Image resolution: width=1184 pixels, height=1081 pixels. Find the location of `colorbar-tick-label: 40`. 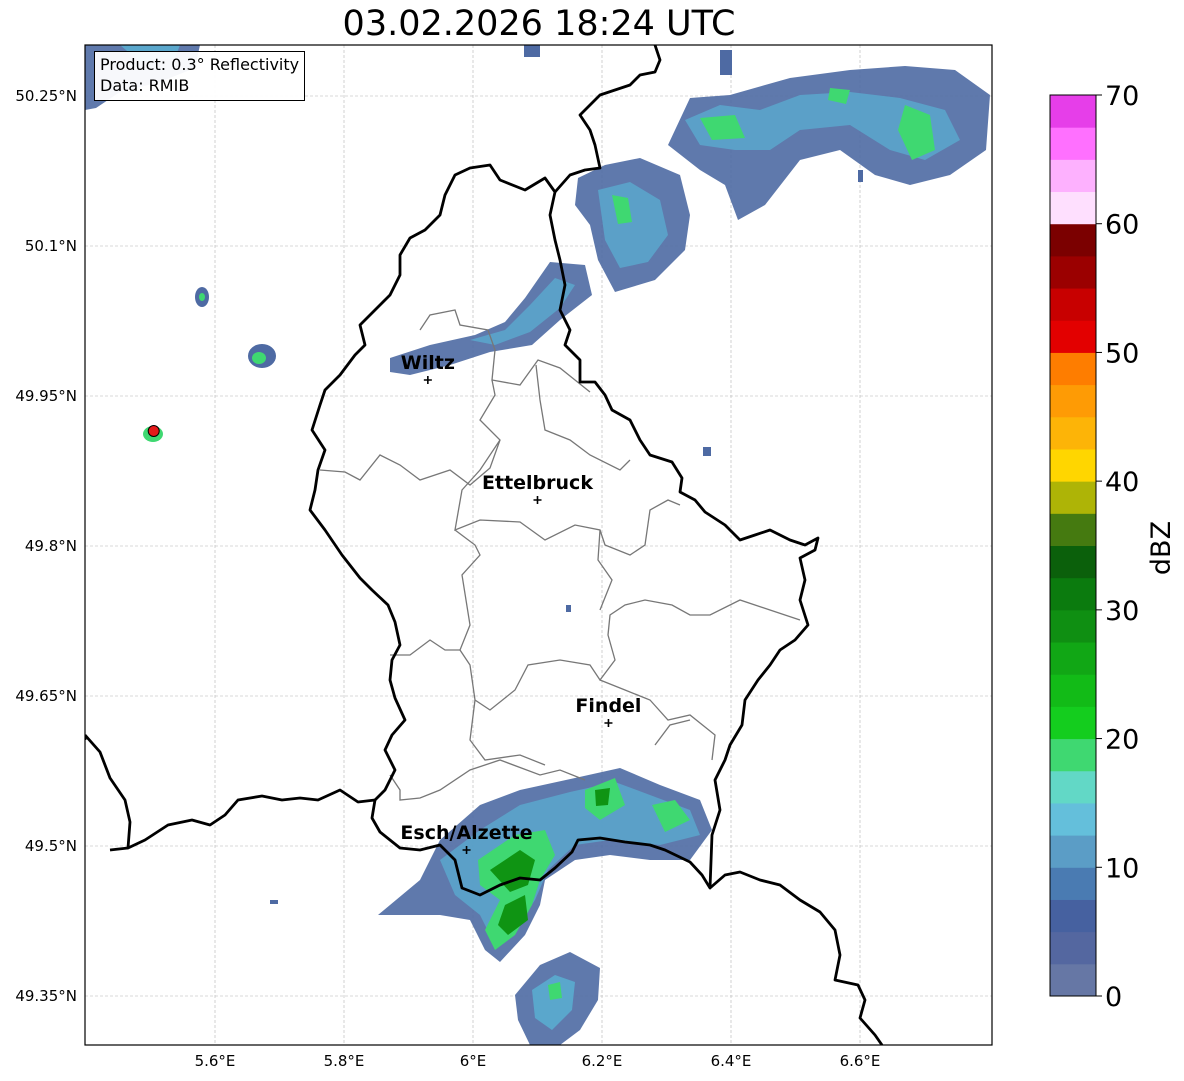

colorbar-tick-label: 40 is located at coordinates (1122, 482).